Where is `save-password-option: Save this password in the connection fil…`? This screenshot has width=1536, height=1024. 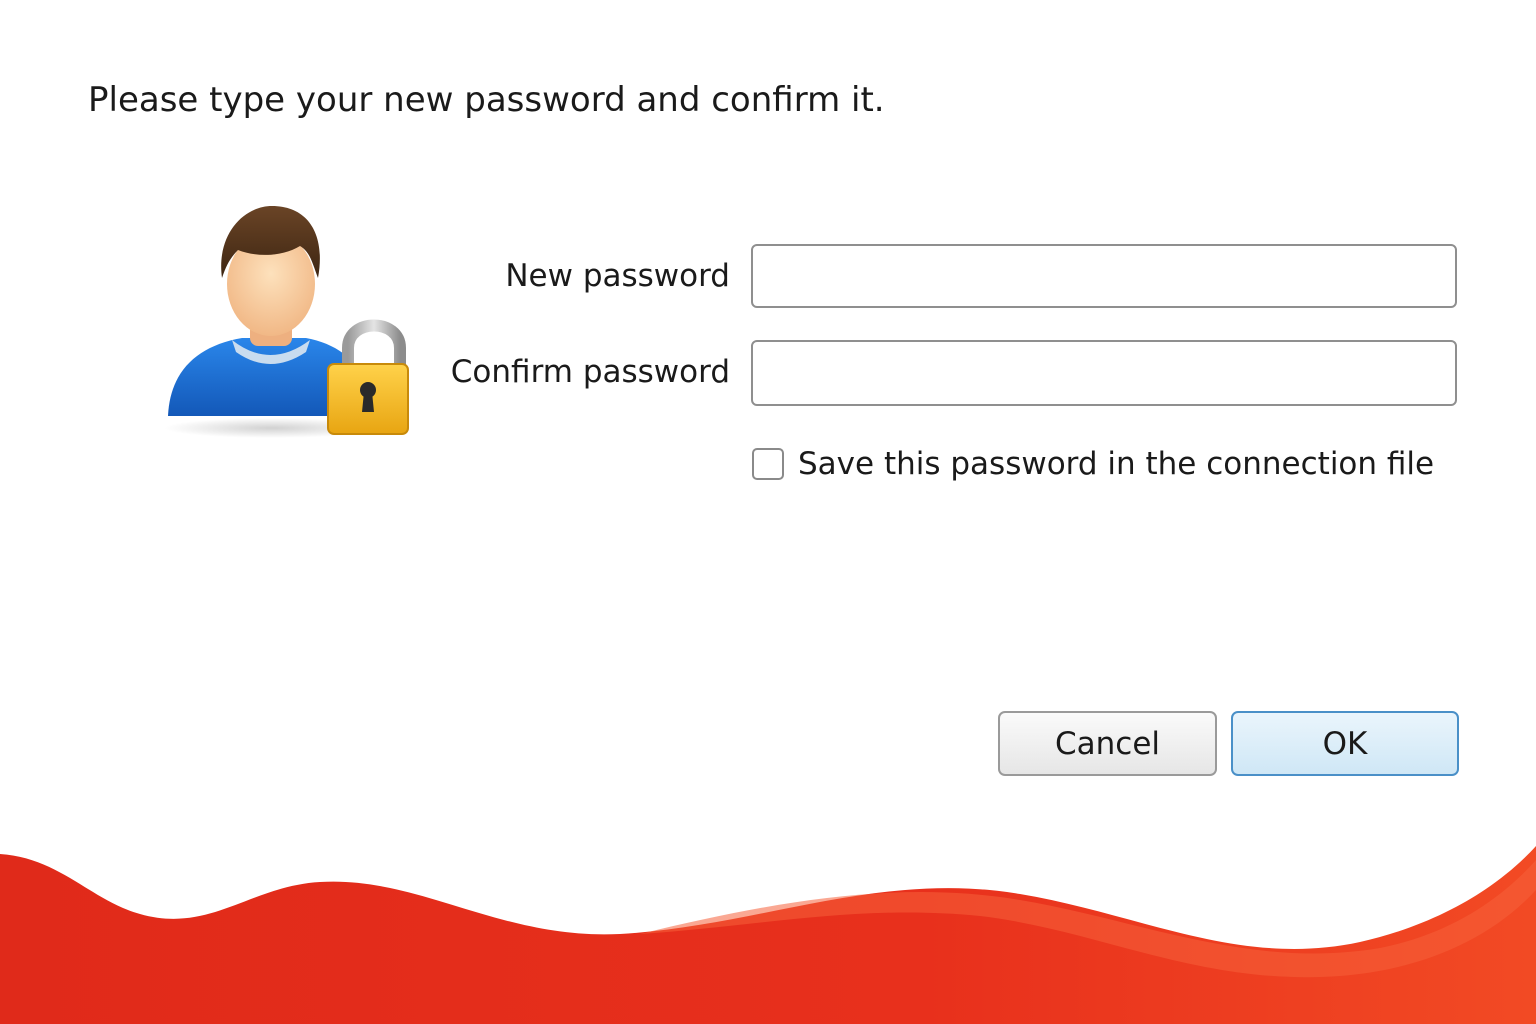
save-password-option: Save this password in the connection fil… is located at coordinates (1093, 464).